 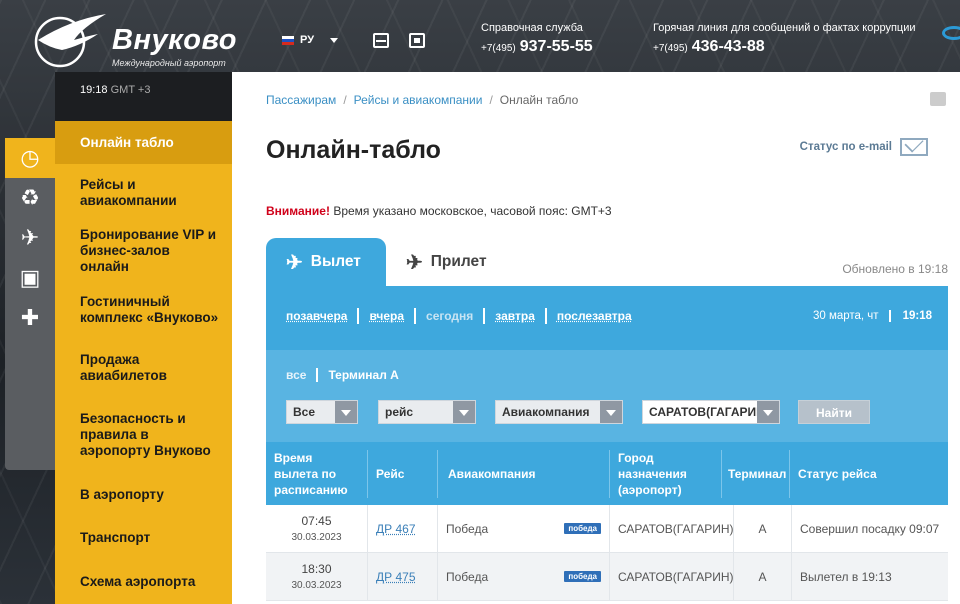 I want to click on flight-select-value: рейс, so click(x=399, y=412).